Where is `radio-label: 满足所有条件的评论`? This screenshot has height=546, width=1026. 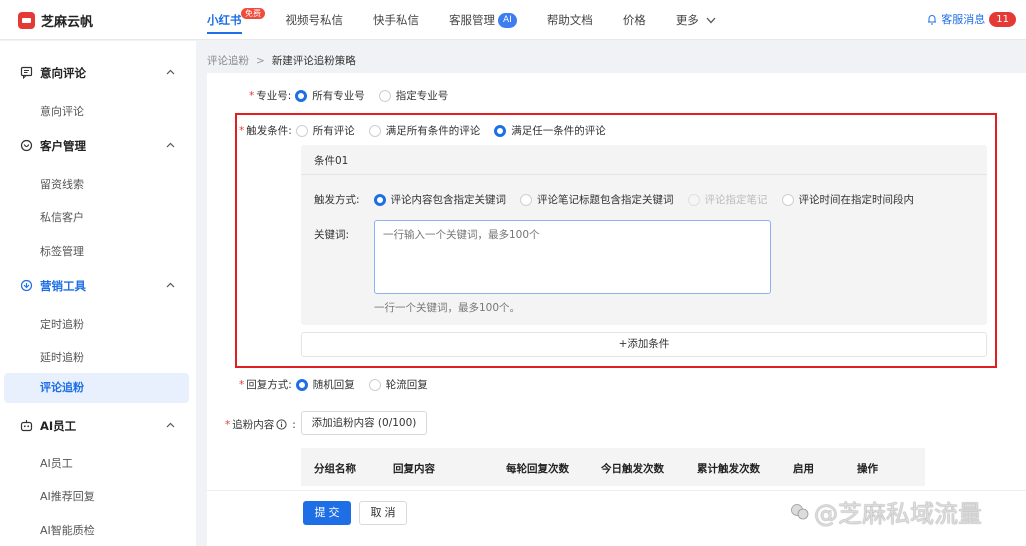
radio-label: 满足所有条件的评论 is located at coordinates (433, 131).